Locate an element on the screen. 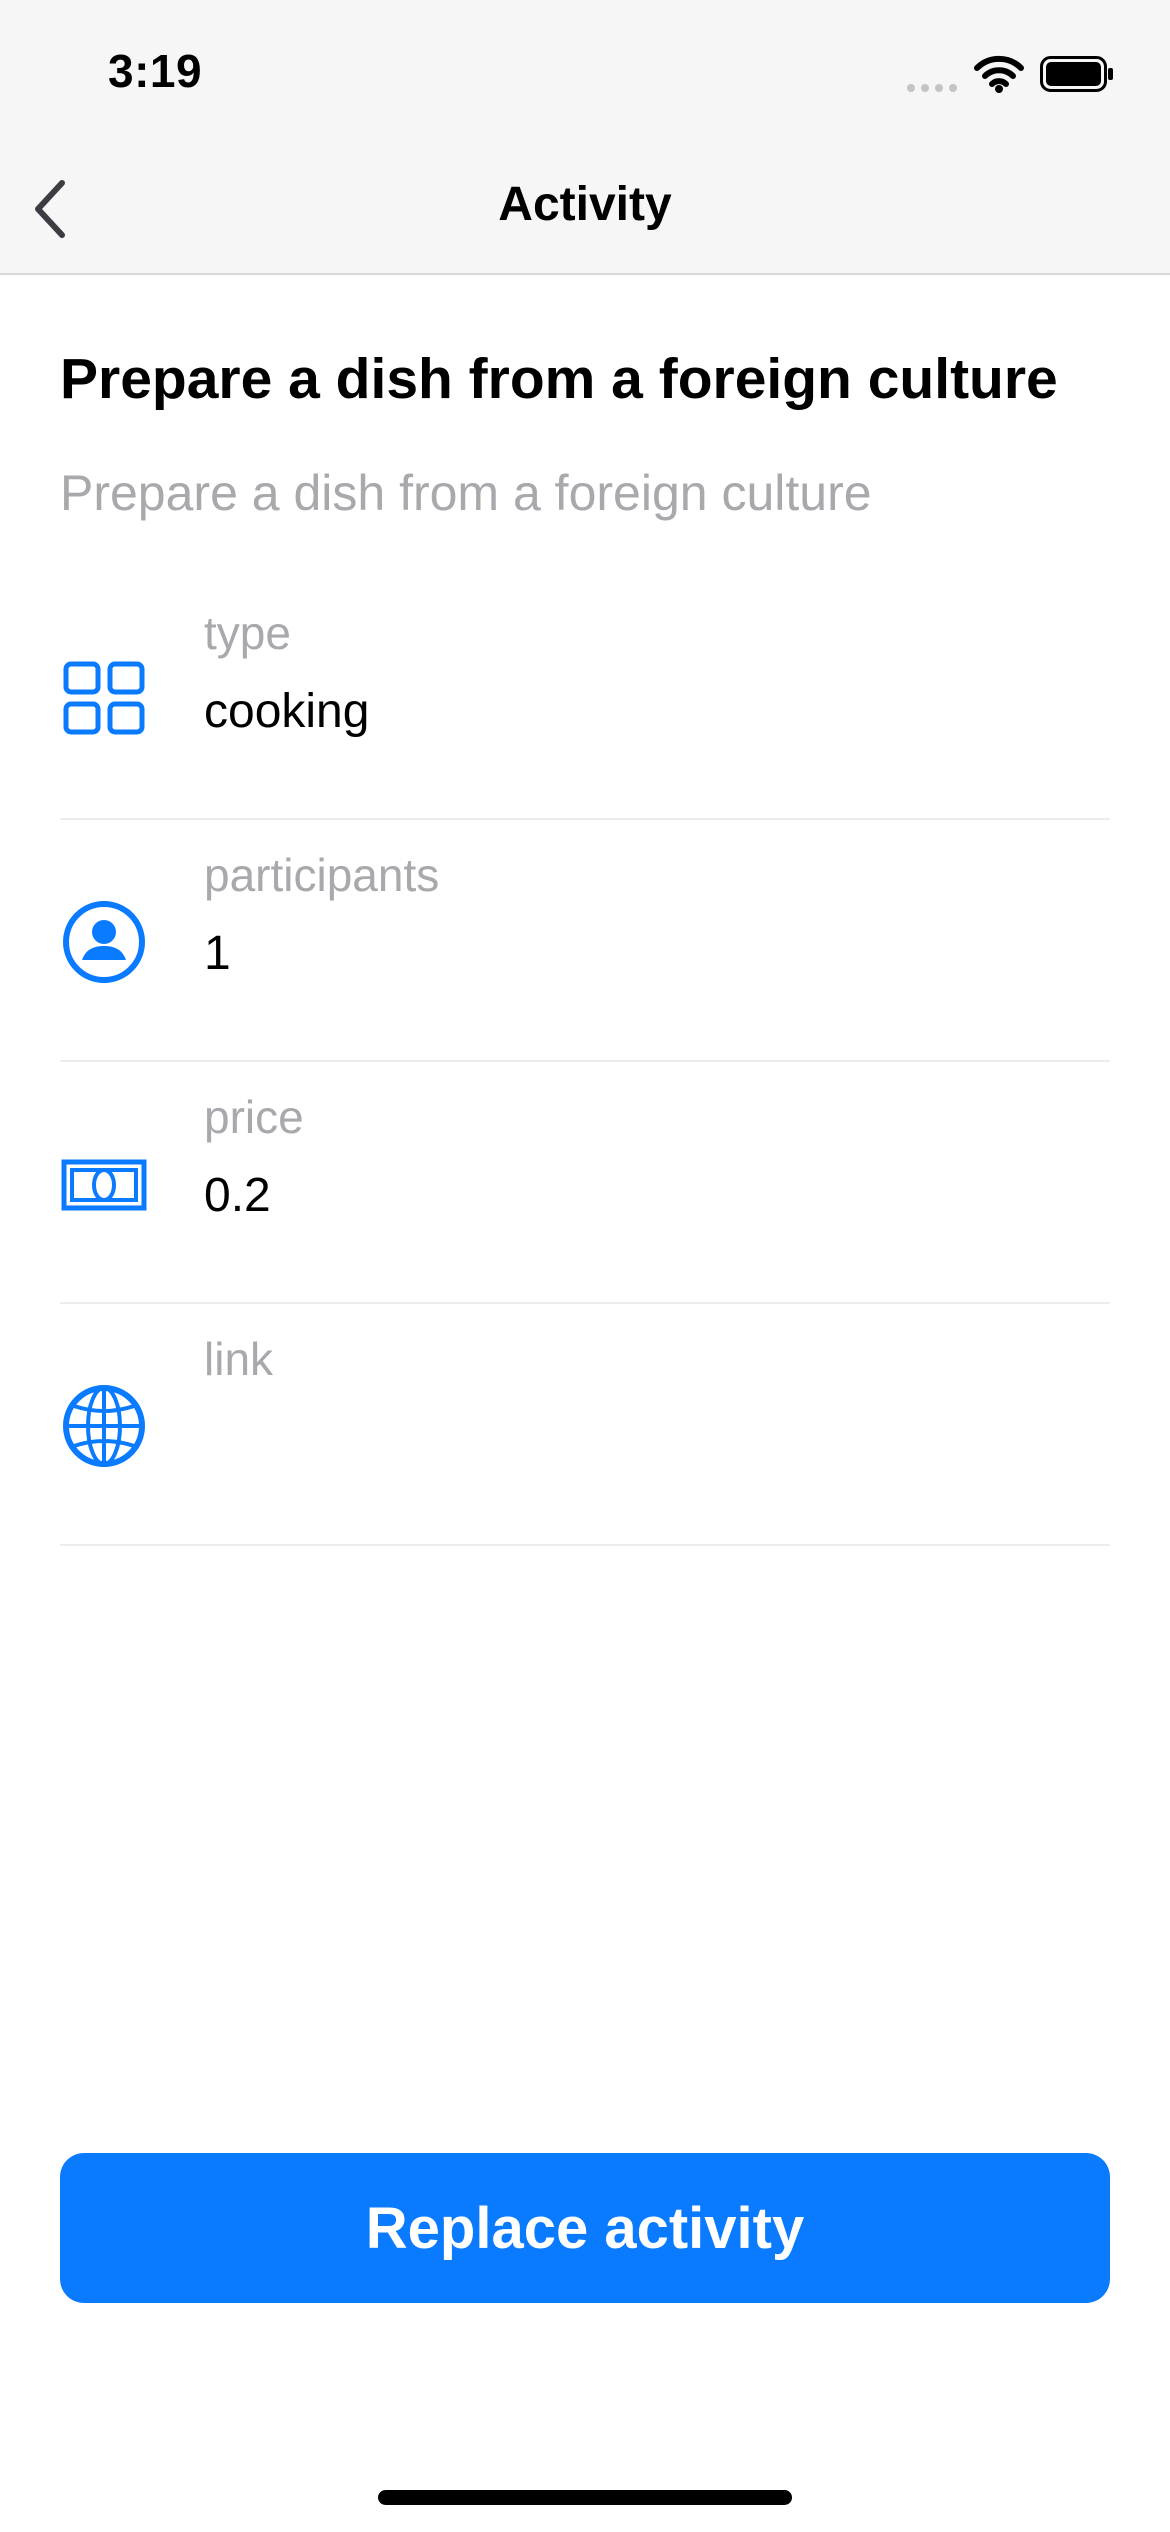 The image size is (1170, 2532). activity-subtitle: Prepare a dish from a foreign culture is located at coordinates (466, 493).